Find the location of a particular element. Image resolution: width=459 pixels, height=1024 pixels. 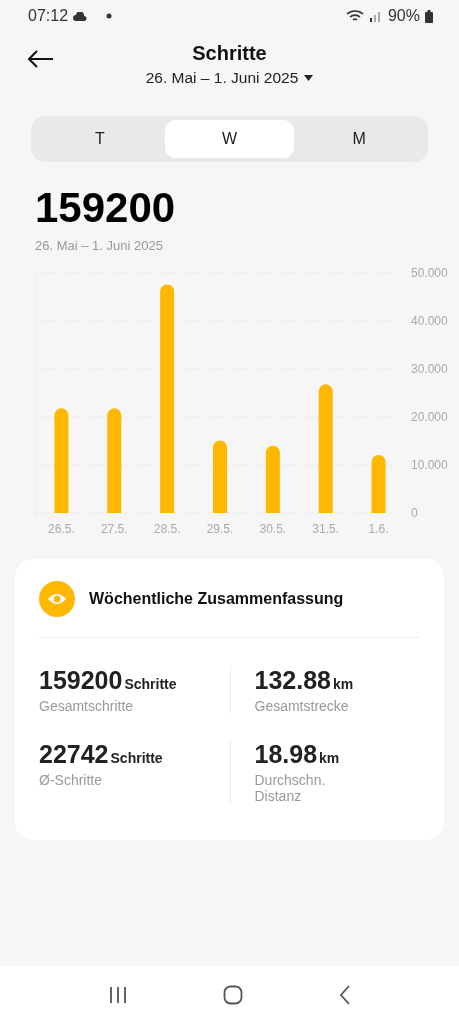

back-button is located at coordinates (41, 59).